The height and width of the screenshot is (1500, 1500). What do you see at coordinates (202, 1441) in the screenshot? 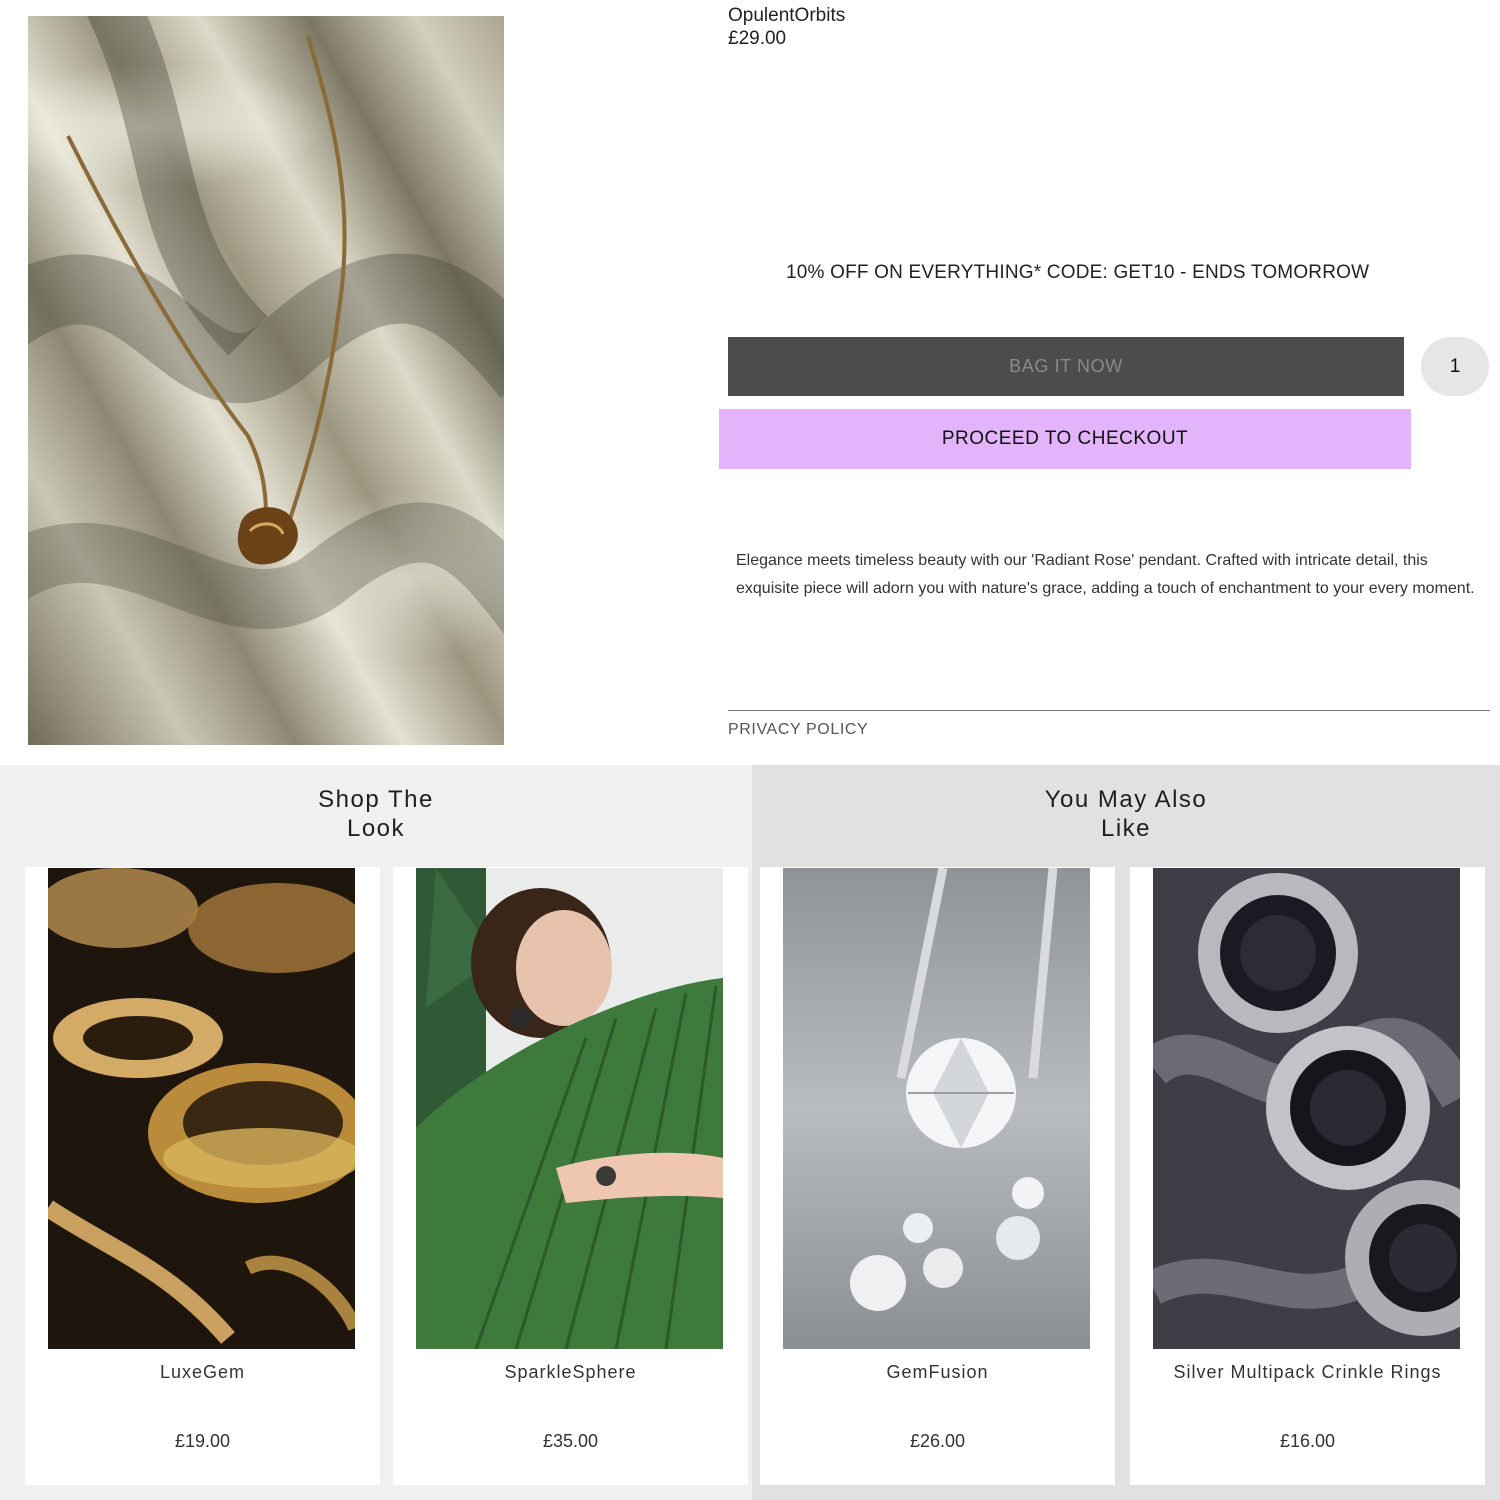
I see `product-card-price: £19.00` at bounding box center [202, 1441].